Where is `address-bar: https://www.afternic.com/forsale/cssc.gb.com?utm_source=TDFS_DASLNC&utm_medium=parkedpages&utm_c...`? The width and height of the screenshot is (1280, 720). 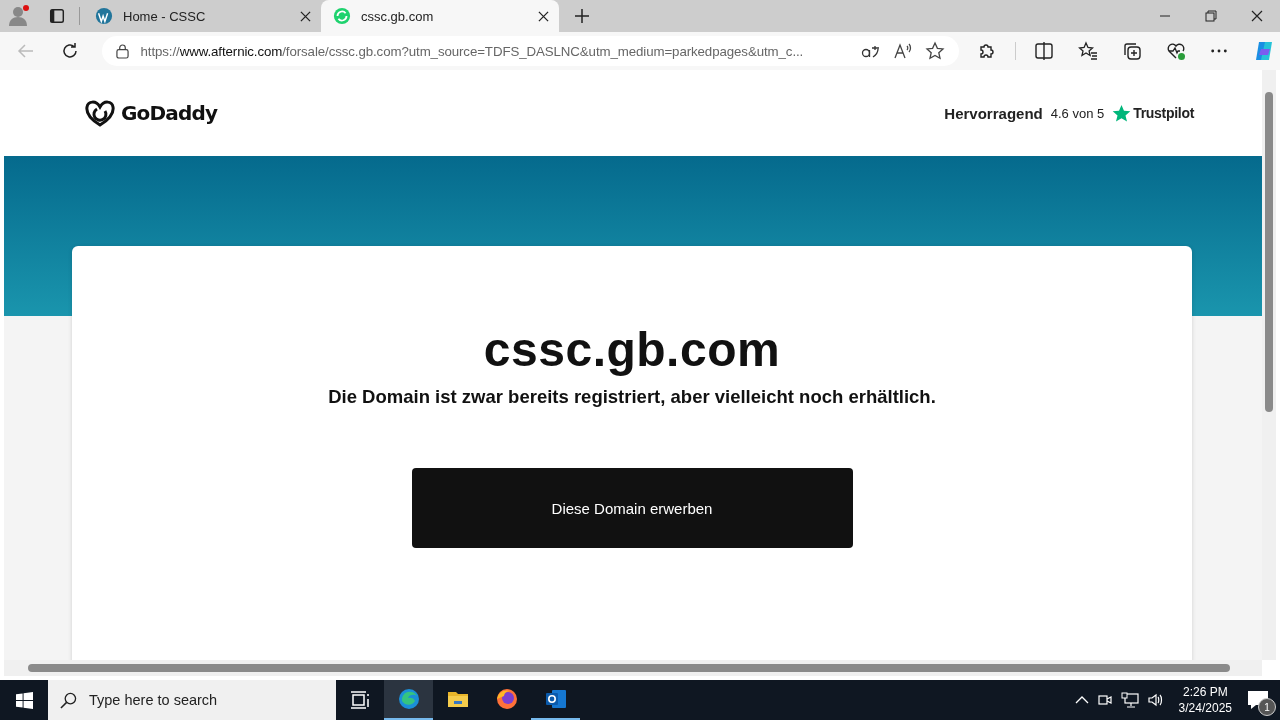
address-bar: https://www.afternic.com/forsale/cssc.gb.com?utm_source=TDFS_DASLNC&utm_medium=parkedpages&utm_c... is located at coordinates (530, 51).